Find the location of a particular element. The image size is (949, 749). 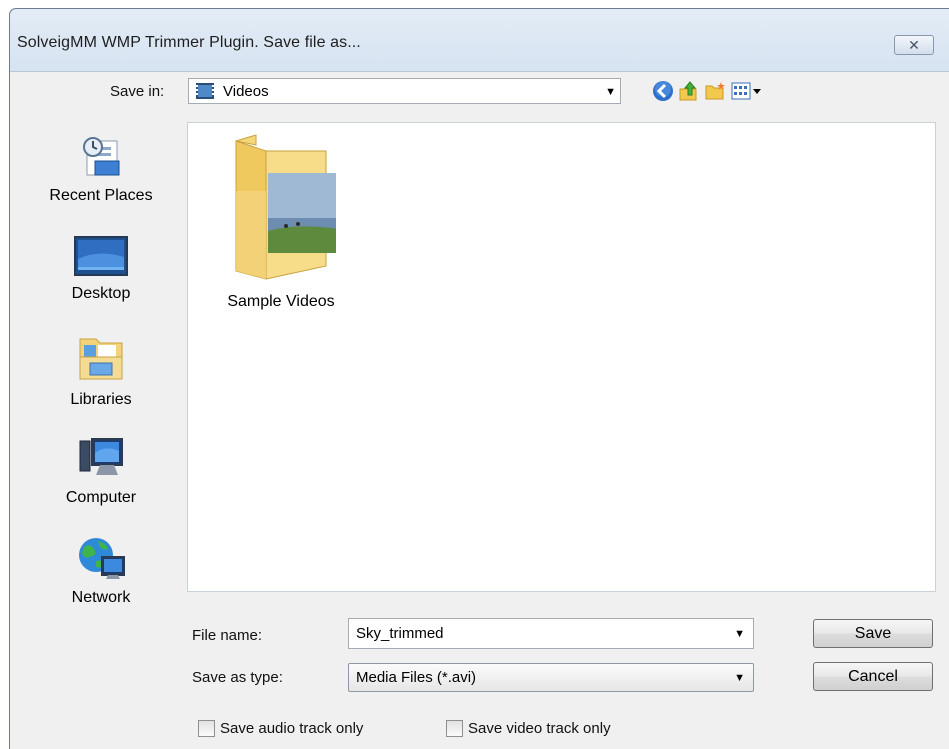

recent-places-icon is located at coordinates (101, 156).